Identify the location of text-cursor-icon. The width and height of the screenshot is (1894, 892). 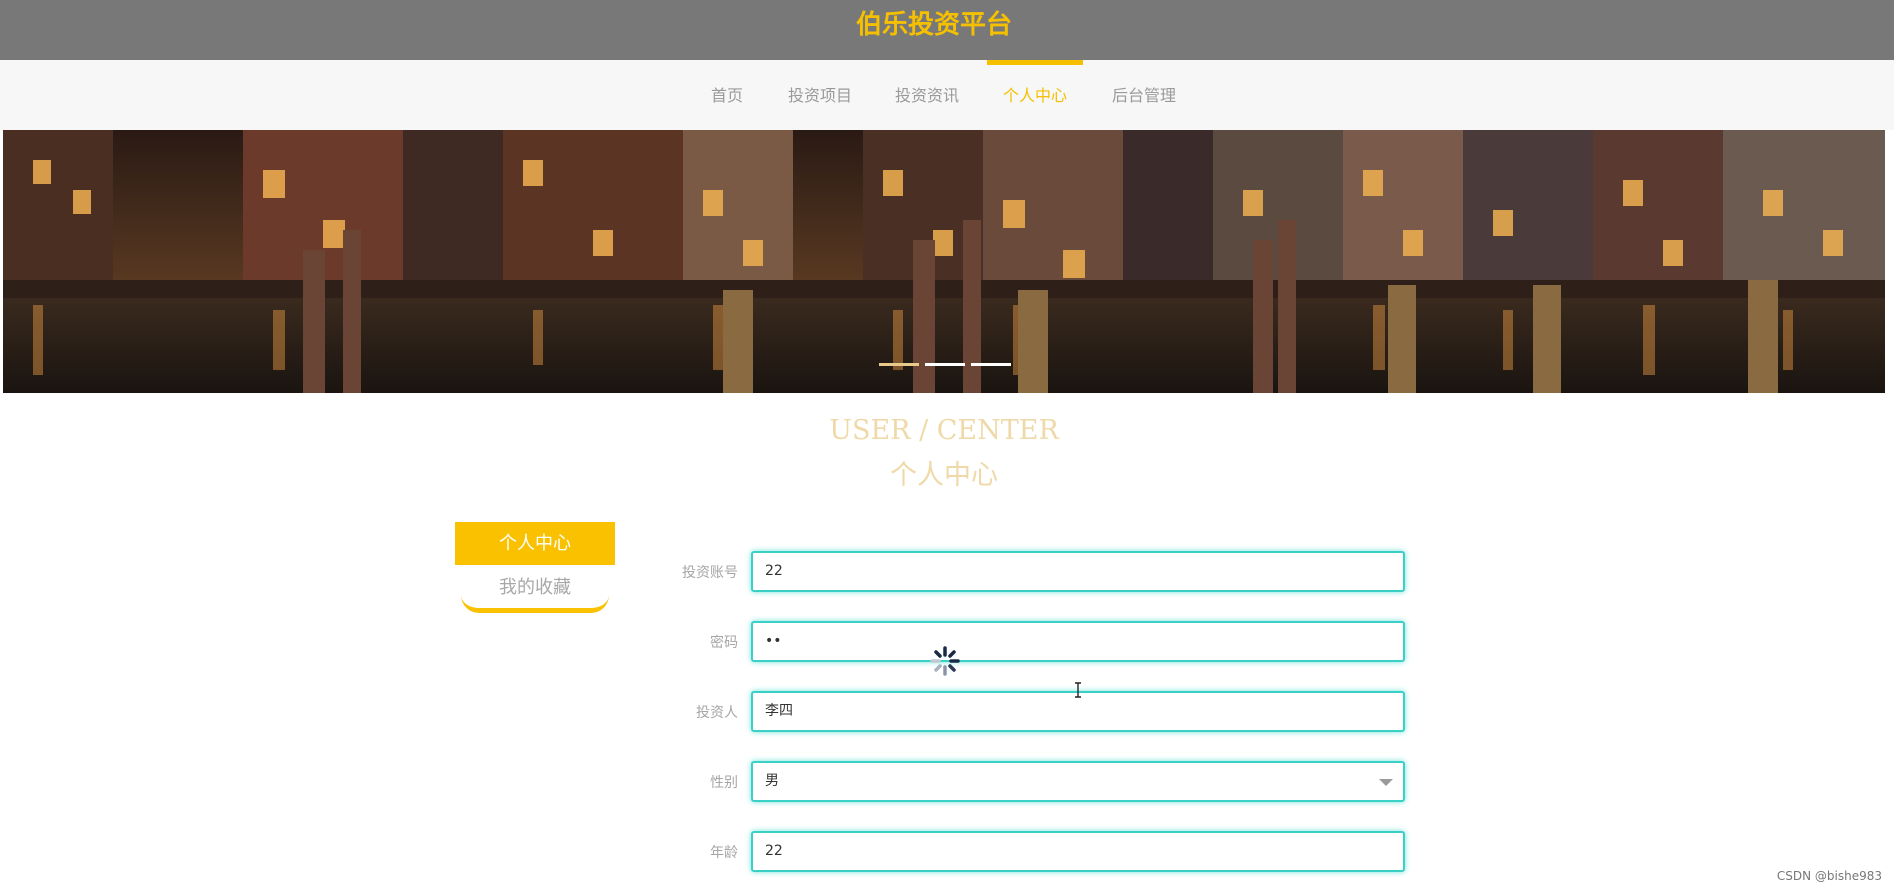
(1078, 690).